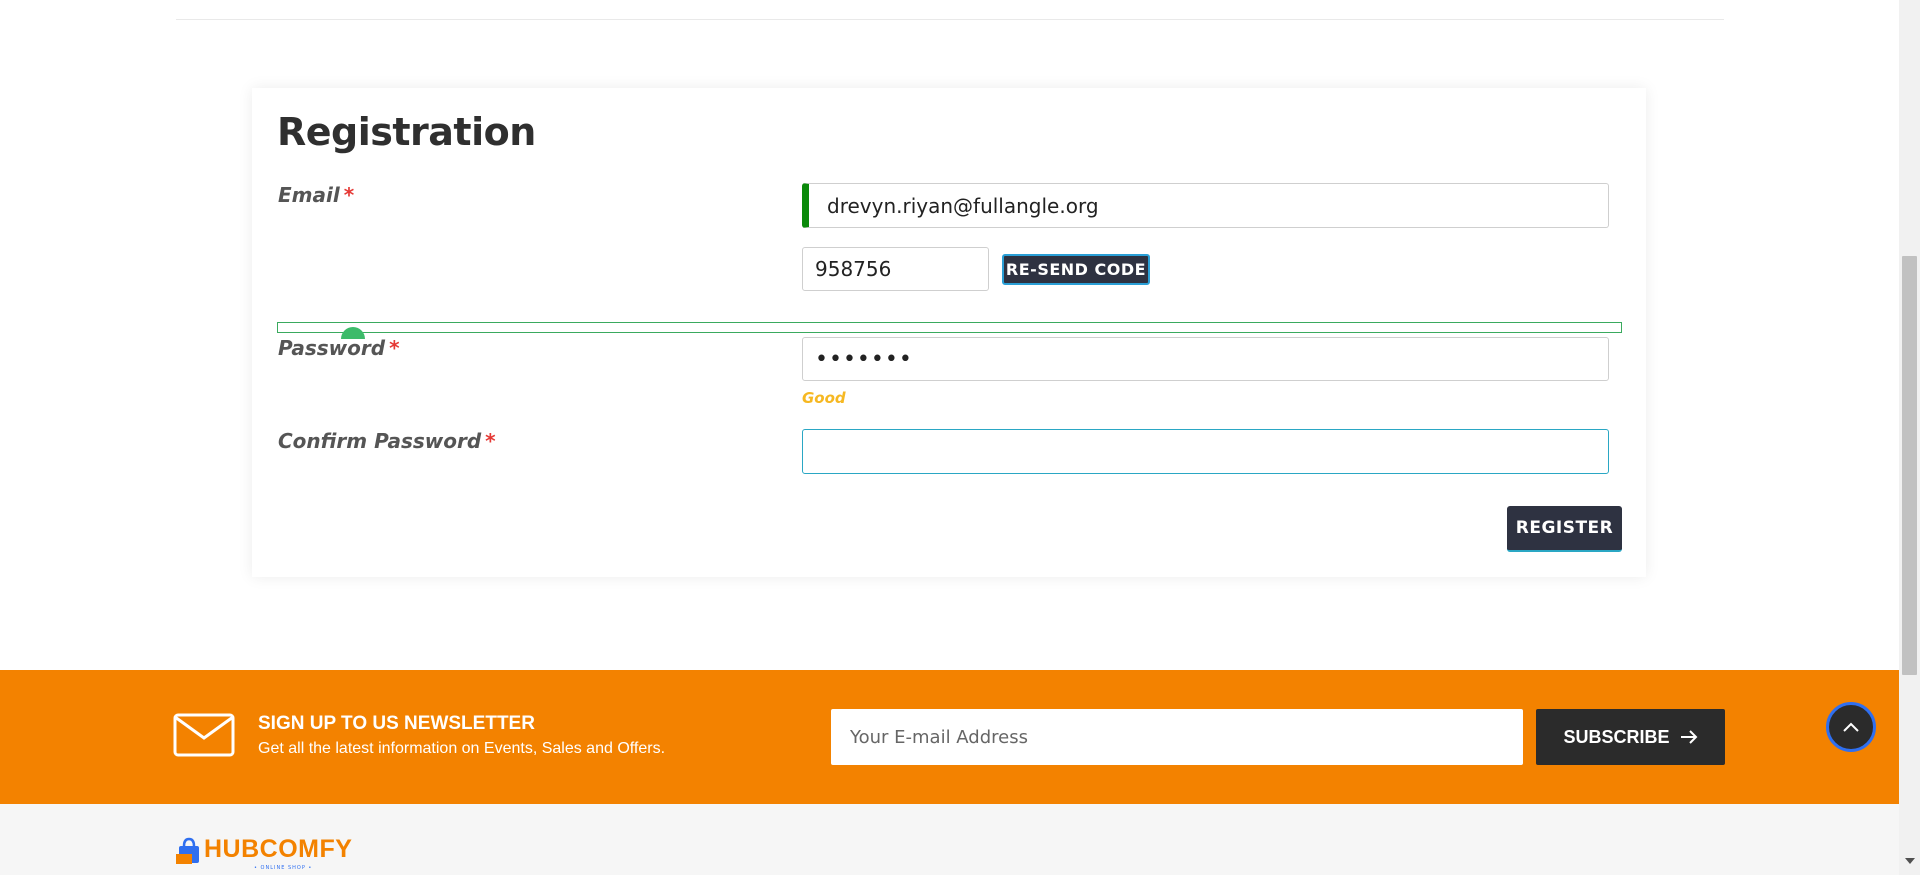 The image size is (1920, 875). Describe the element at coordinates (864, 359) in the screenshot. I see `password-field-value: •••••••` at that location.